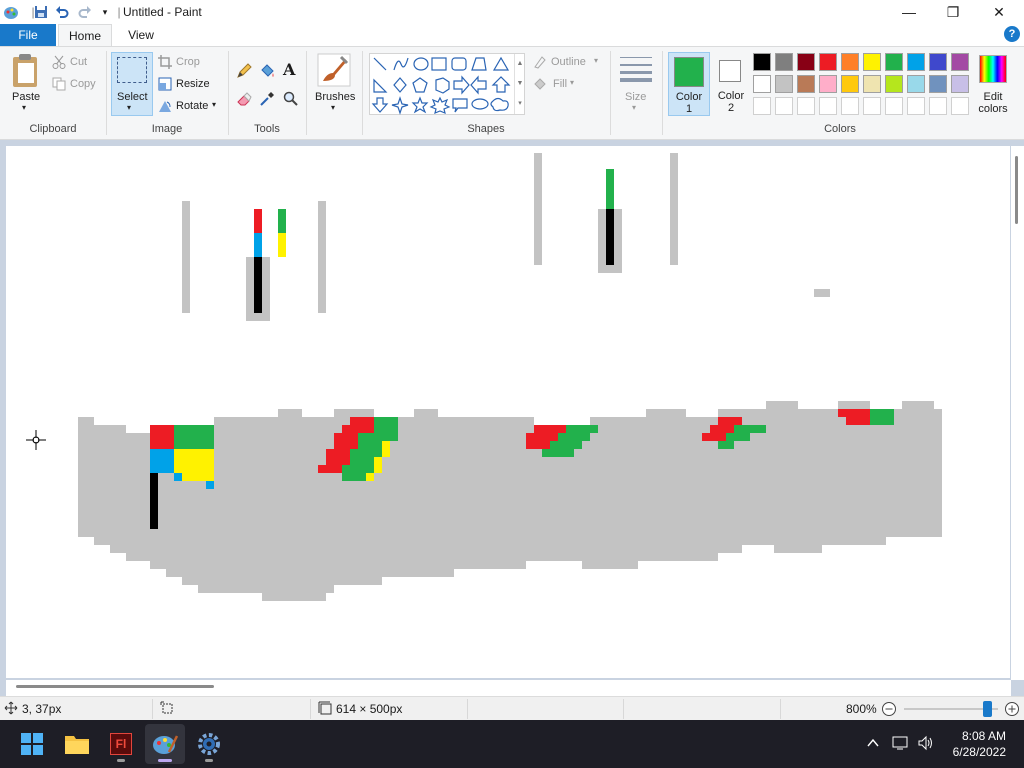 The height and width of the screenshot is (768, 1024). I want to click on outline-dropdown-icon: ▾, so click(596, 60).